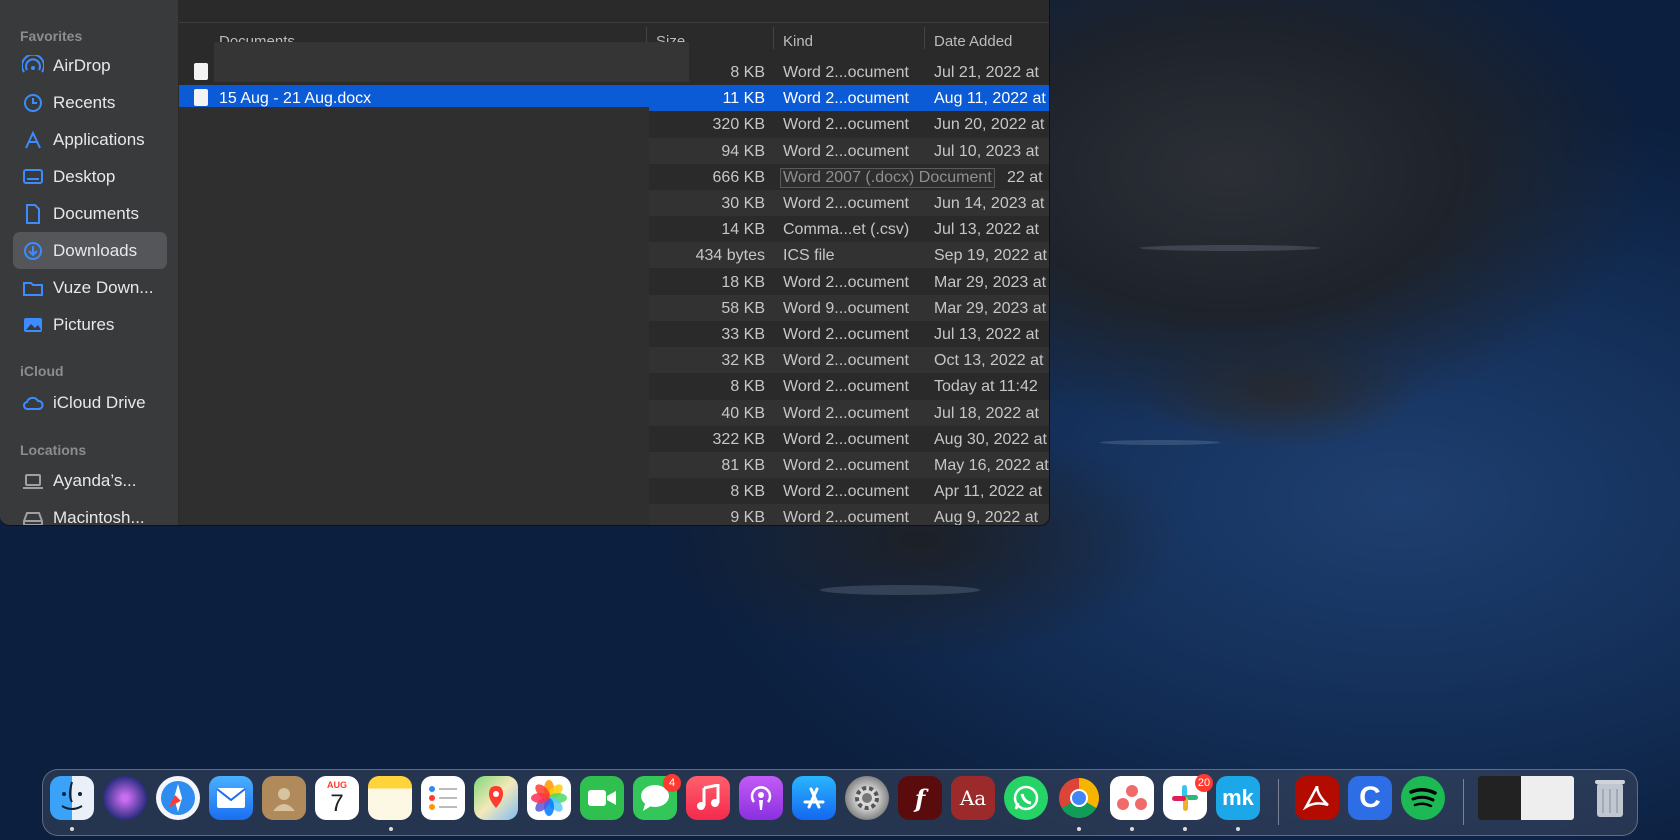  What do you see at coordinates (743, 361) in the screenshot?
I see `file-size: 32 KB` at bounding box center [743, 361].